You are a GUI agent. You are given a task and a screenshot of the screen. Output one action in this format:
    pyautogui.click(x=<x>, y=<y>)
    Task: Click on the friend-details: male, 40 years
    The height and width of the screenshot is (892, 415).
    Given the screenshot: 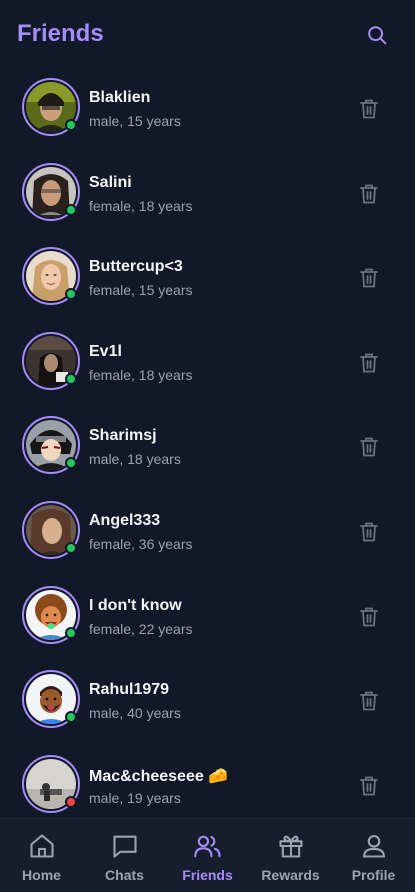 What is the action you would take?
    pyautogui.click(x=135, y=713)
    